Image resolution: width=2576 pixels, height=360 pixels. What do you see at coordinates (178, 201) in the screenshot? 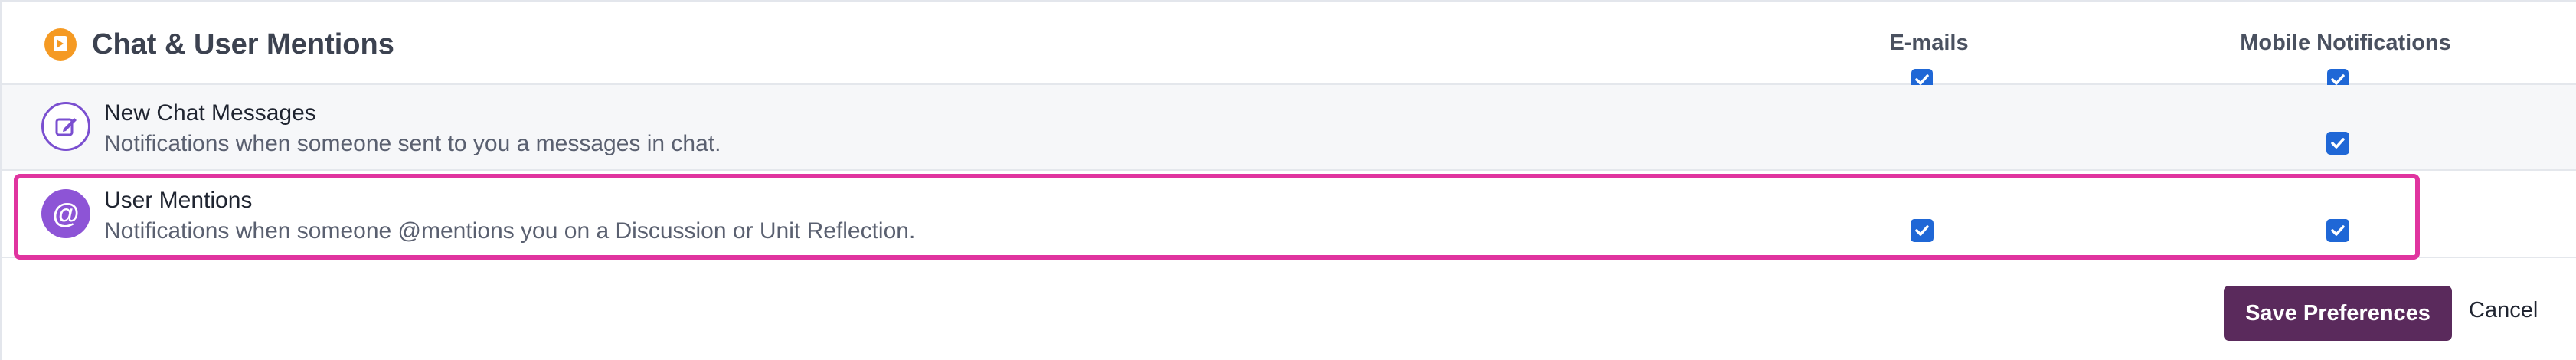
I see `row-title: User Mentions` at bounding box center [178, 201].